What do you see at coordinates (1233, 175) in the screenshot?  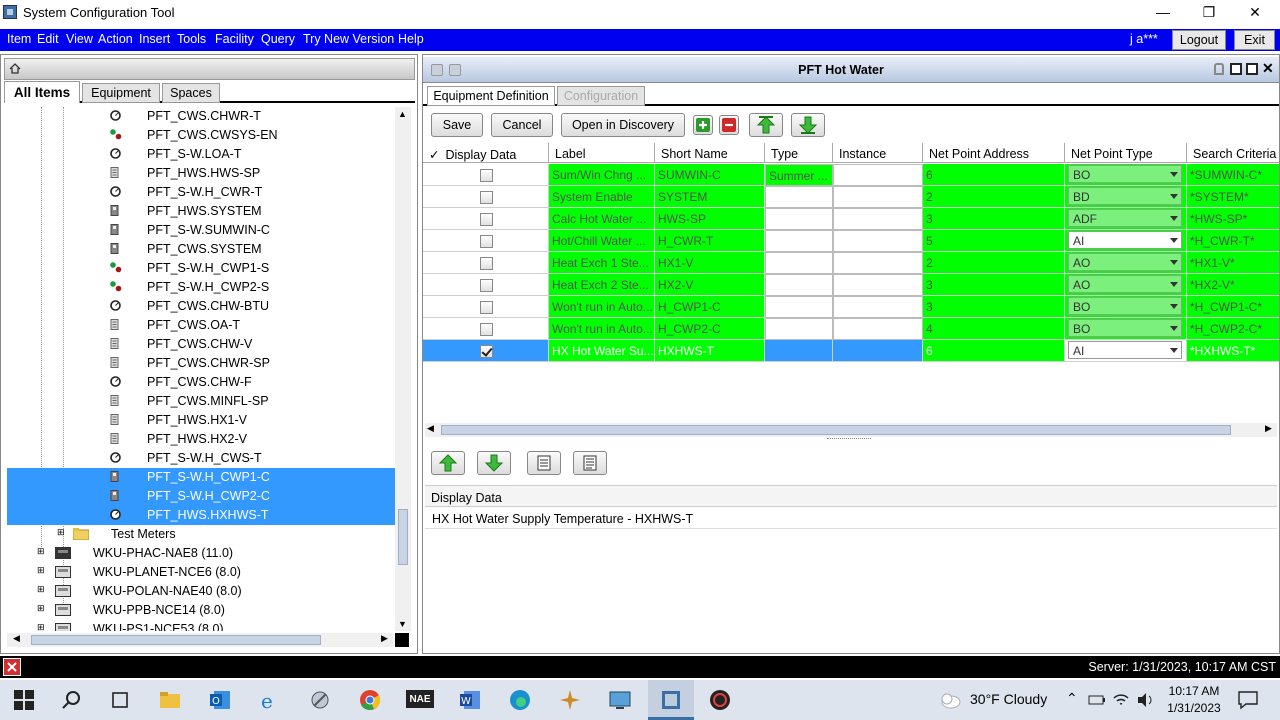 I see `table-cell: *SUMWIN-C*` at bounding box center [1233, 175].